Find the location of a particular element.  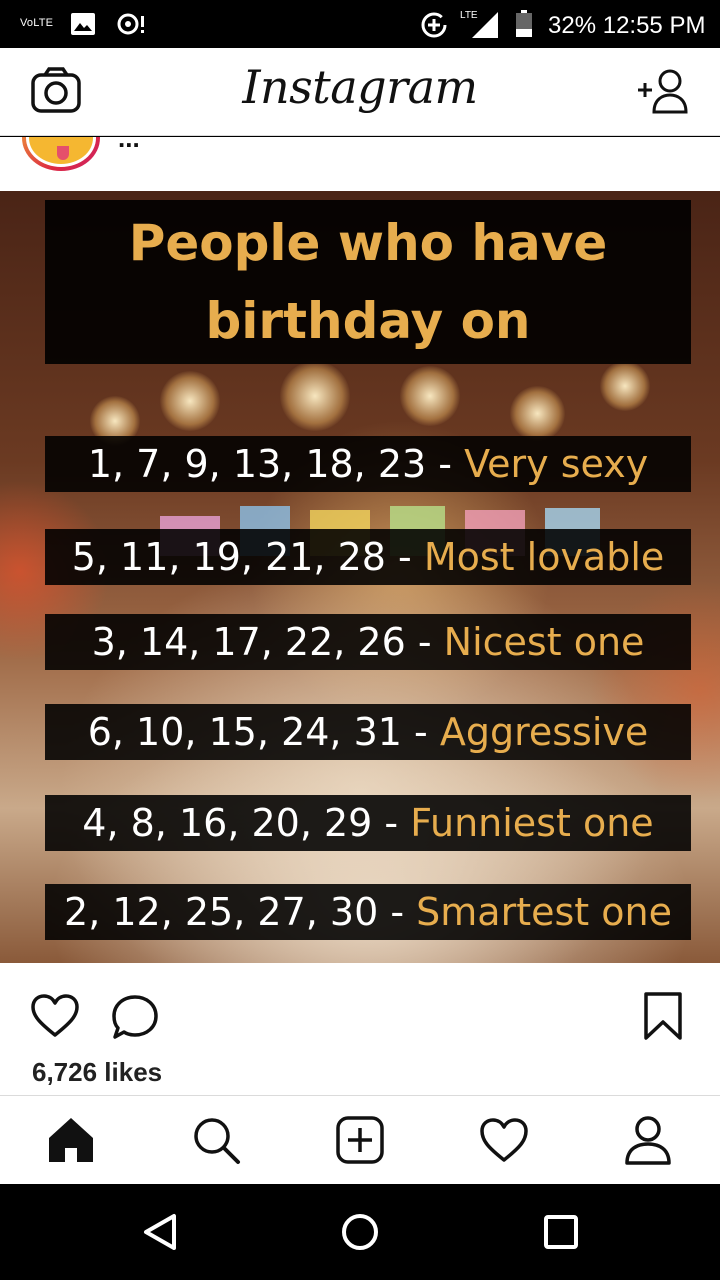

app-logo: Instagram is located at coordinates (360, 87).